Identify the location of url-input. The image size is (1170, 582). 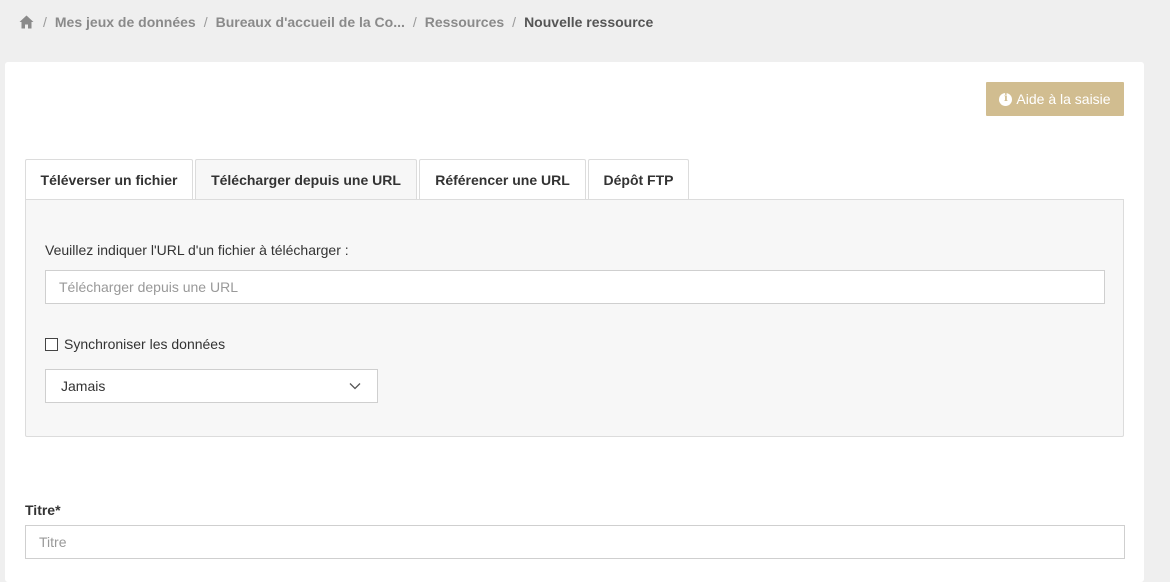
(575, 287).